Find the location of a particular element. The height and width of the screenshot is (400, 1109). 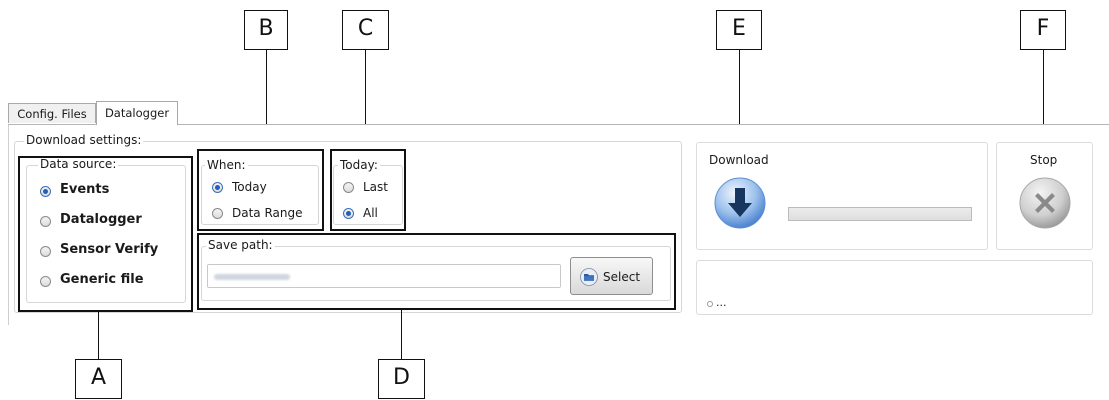

download-label: Download is located at coordinates (739, 160).